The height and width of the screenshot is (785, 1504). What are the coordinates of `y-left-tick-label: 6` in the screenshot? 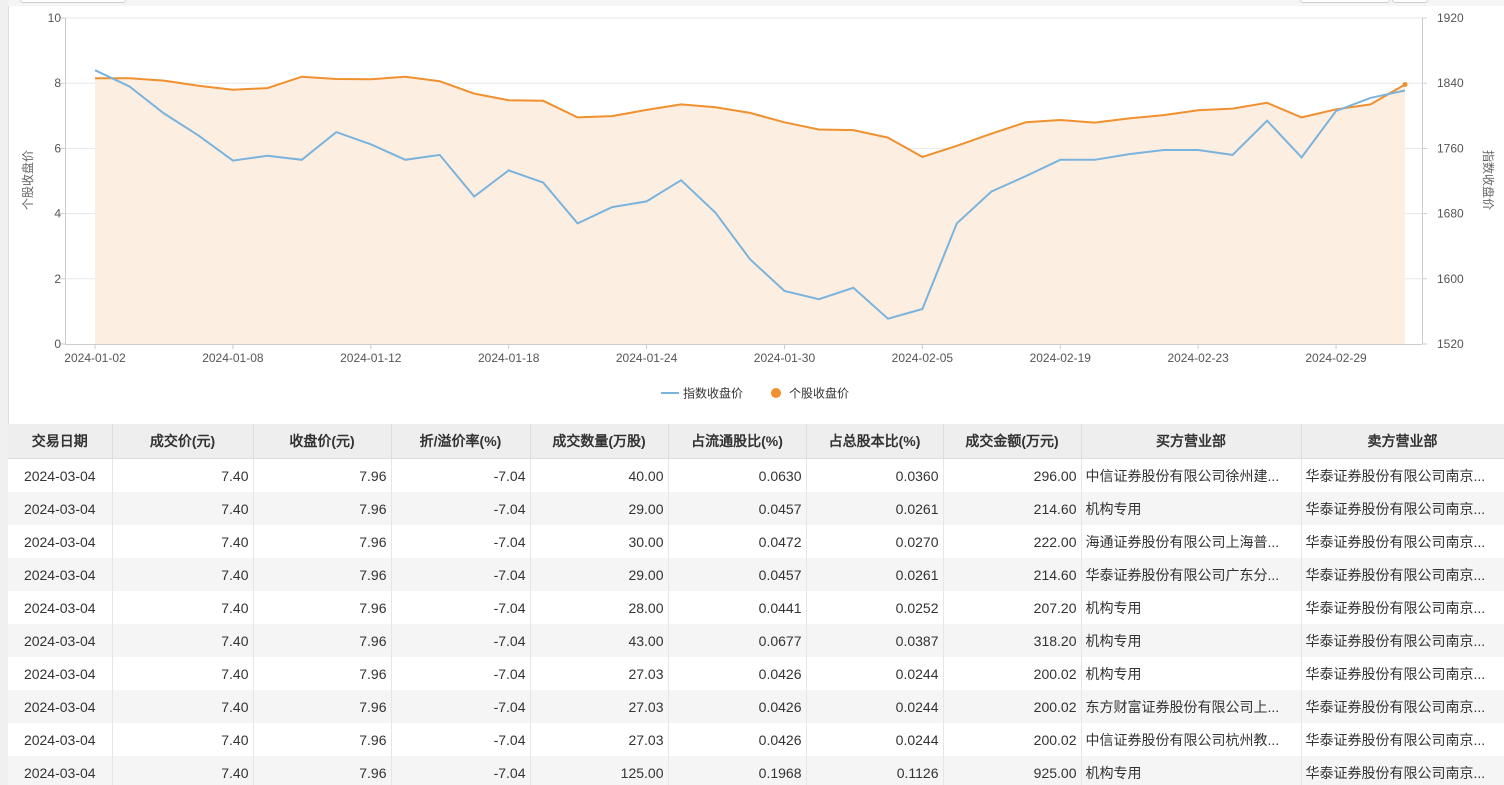 It's located at (57, 148).